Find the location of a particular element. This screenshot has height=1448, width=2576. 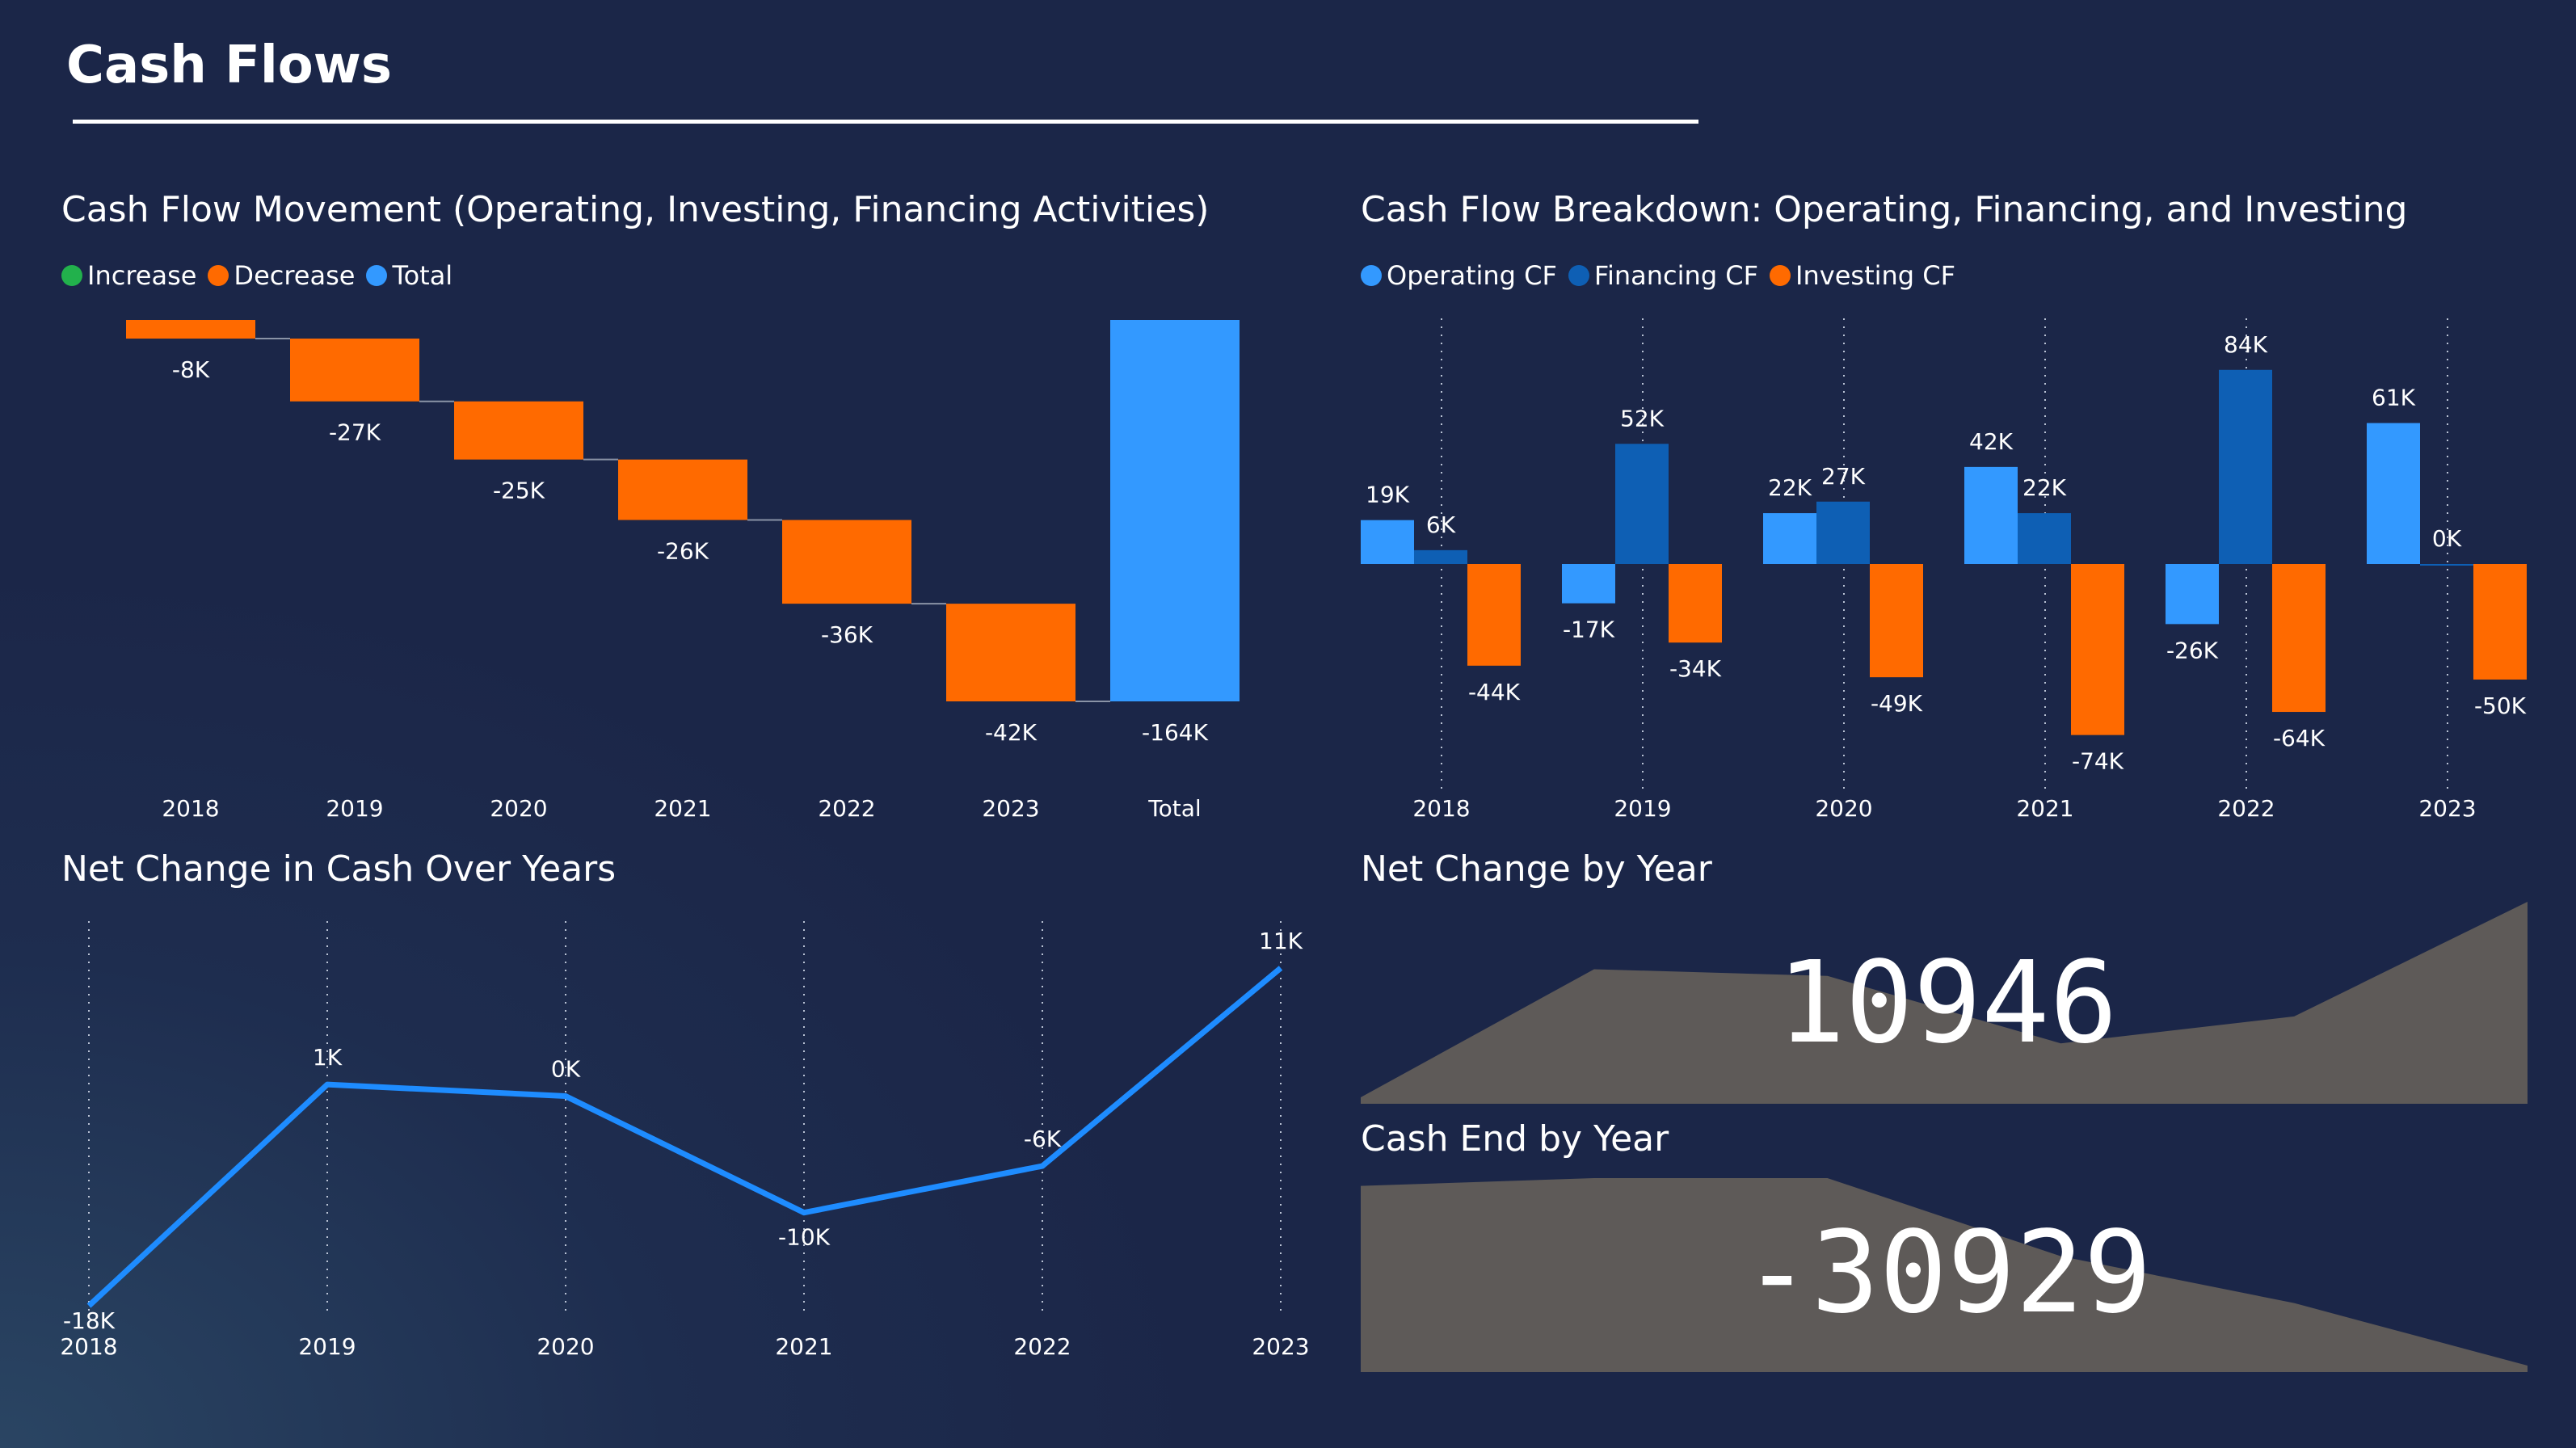

data-label: 19K is located at coordinates (1388, 495).